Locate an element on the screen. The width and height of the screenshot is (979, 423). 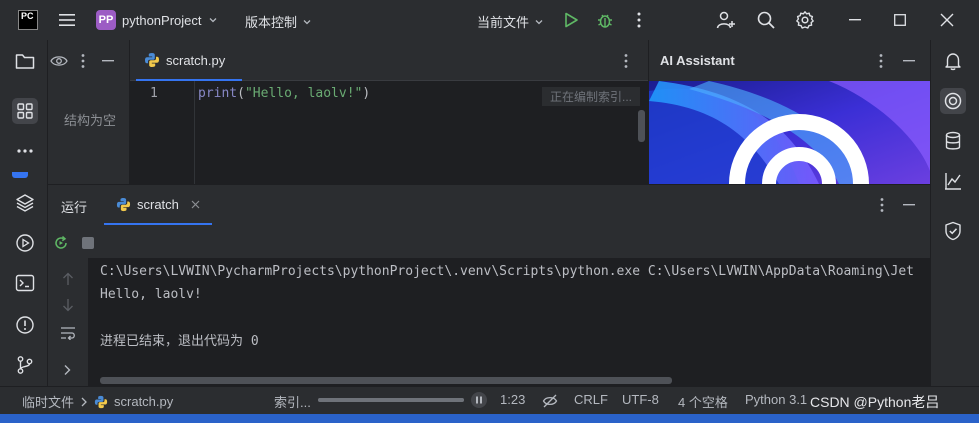
more-actions-icon is located at coordinates (639, 20).